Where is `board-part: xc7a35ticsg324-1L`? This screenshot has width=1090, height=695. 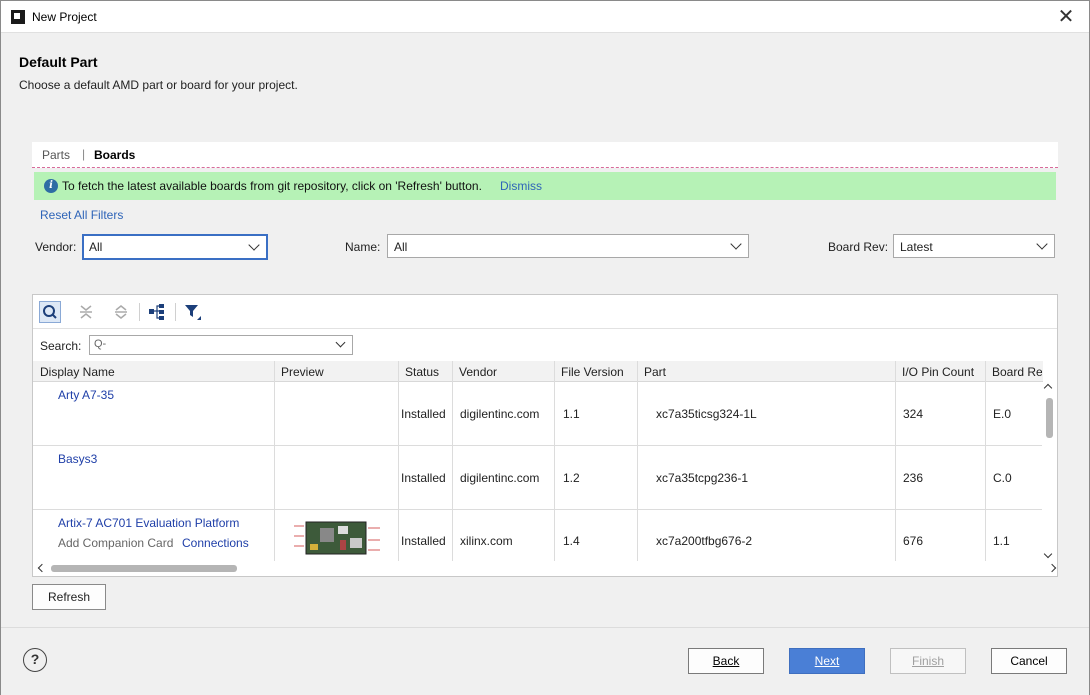 board-part: xc7a35ticsg324-1L is located at coordinates (706, 414).